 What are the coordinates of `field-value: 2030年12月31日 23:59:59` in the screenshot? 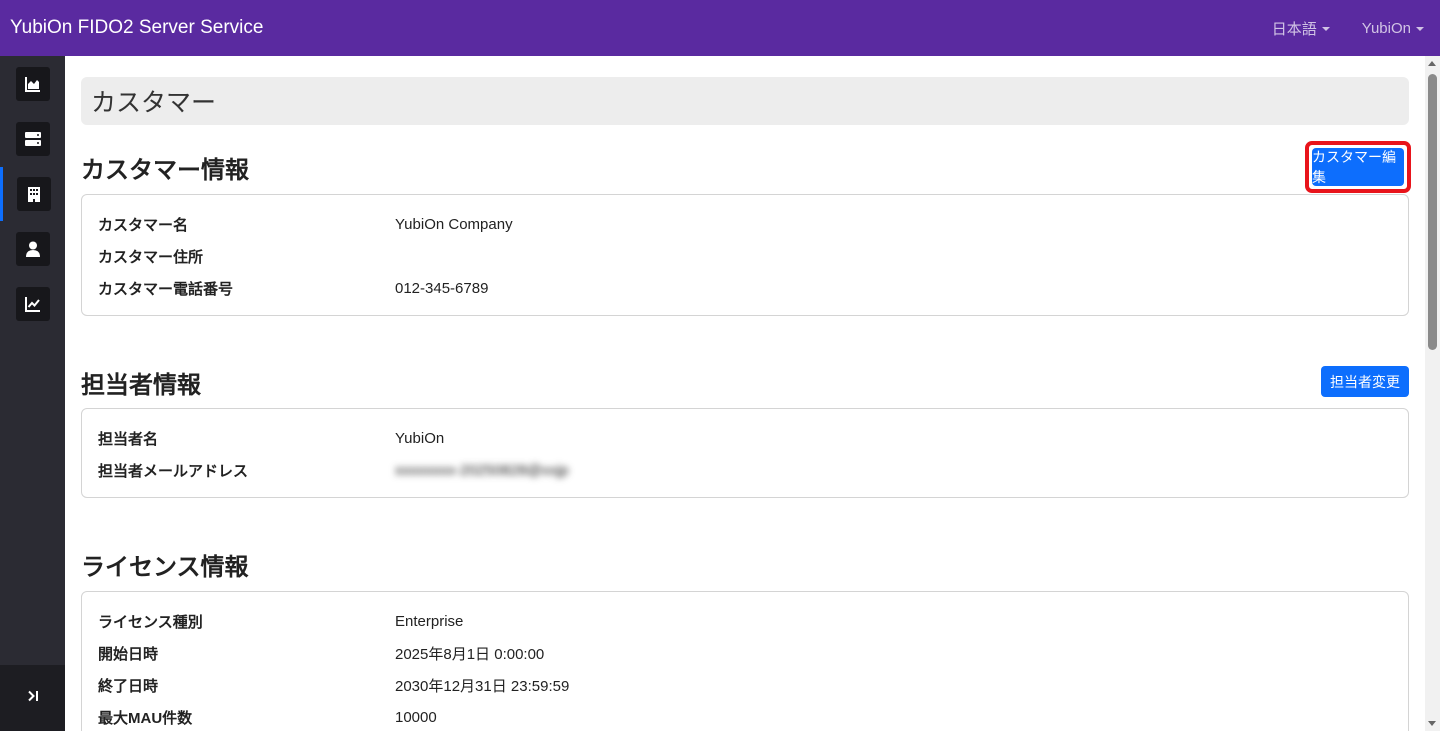 It's located at (482, 686).